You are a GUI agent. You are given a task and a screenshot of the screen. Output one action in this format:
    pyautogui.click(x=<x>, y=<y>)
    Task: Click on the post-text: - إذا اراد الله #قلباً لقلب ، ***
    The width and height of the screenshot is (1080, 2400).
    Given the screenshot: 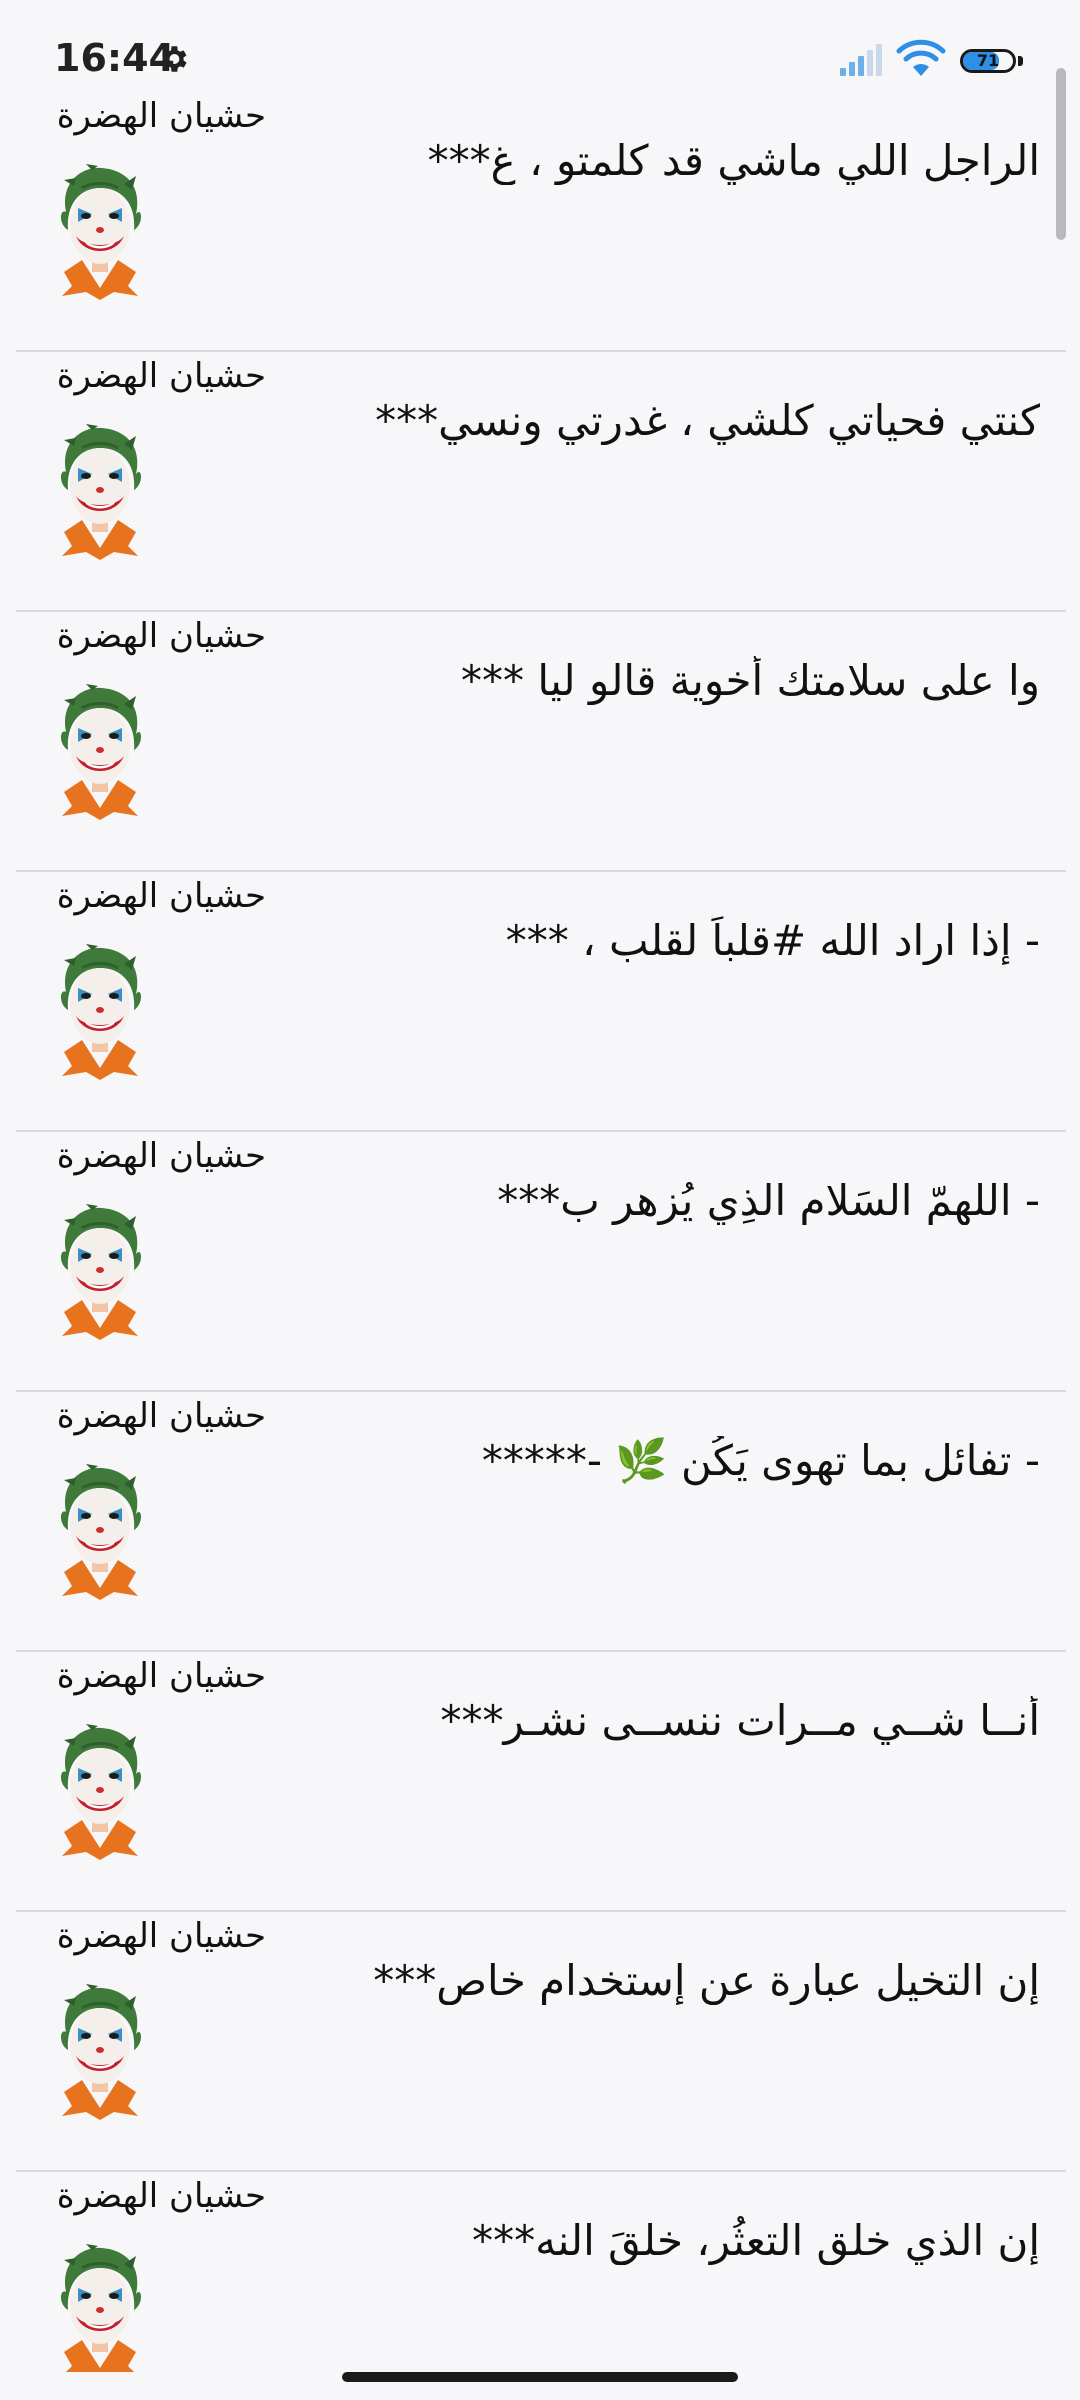 What is the action you would take?
    pyautogui.click(x=772, y=940)
    